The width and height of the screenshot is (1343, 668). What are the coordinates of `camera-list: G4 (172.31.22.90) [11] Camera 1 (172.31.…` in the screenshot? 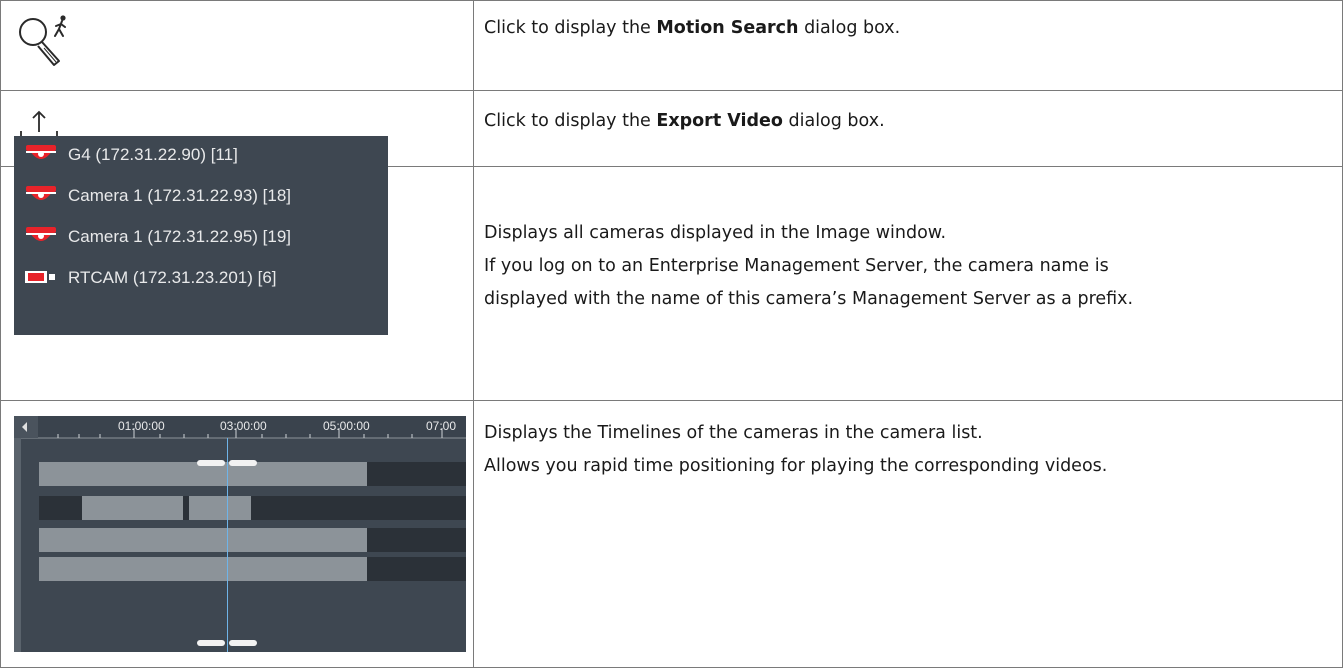 It's located at (201, 235).